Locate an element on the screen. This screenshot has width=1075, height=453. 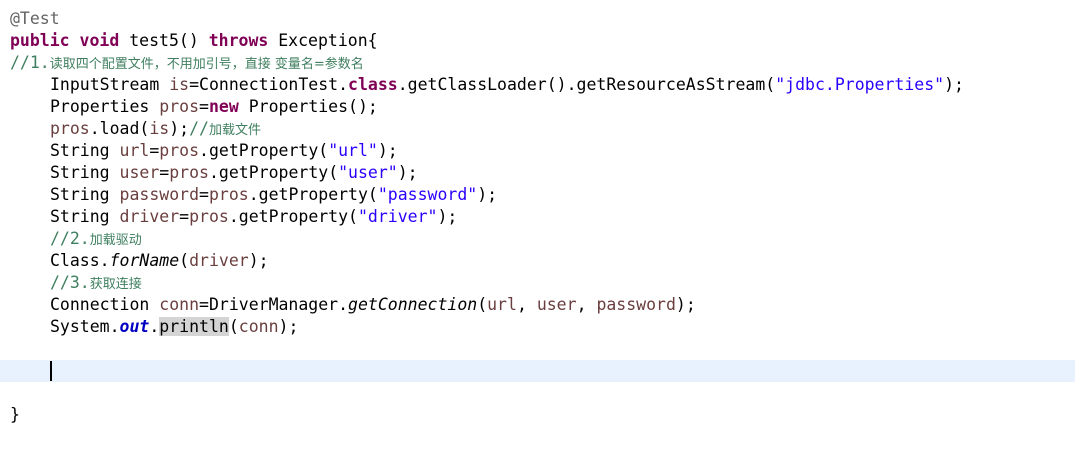
code-token: =ConnectionTest. is located at coordinates (269, 84).